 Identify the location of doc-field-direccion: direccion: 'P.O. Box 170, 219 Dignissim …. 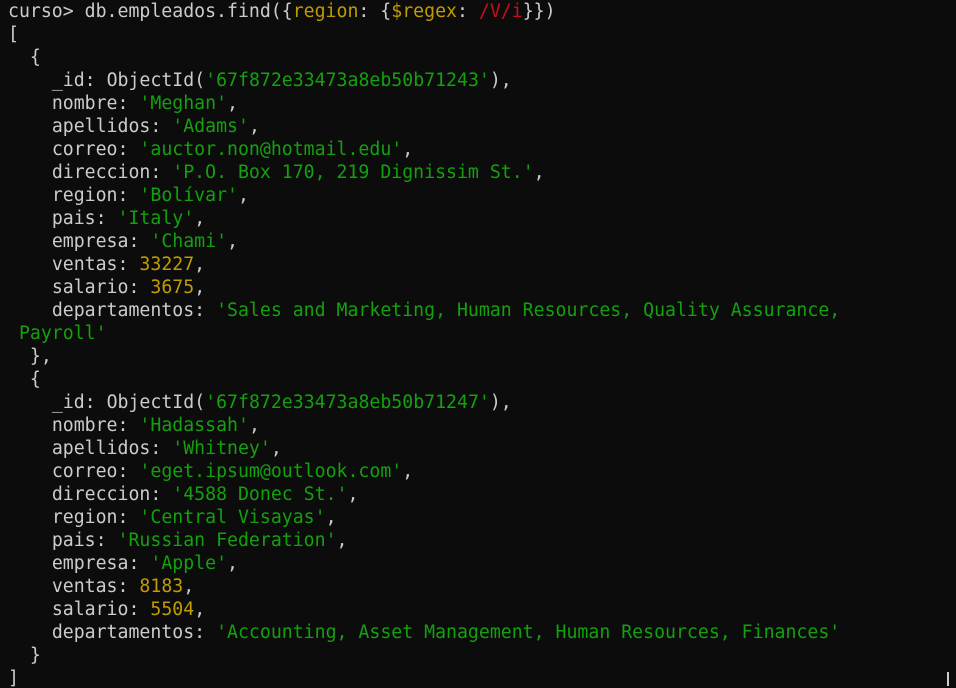
(298, 172).